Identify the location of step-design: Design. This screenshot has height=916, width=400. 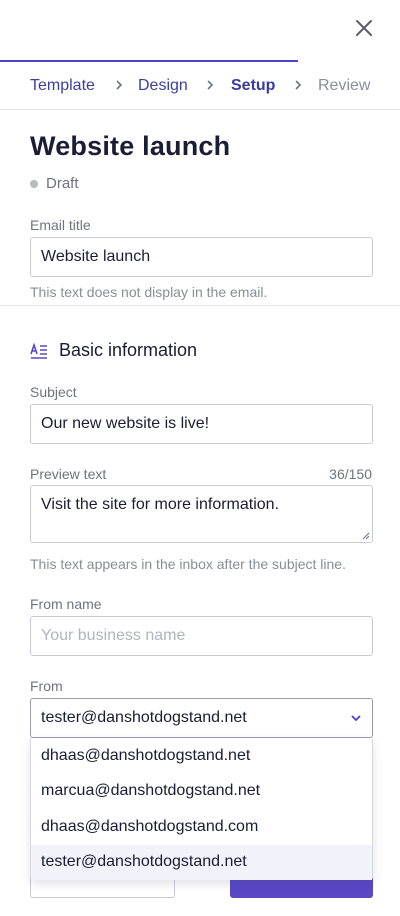
(163, 86).